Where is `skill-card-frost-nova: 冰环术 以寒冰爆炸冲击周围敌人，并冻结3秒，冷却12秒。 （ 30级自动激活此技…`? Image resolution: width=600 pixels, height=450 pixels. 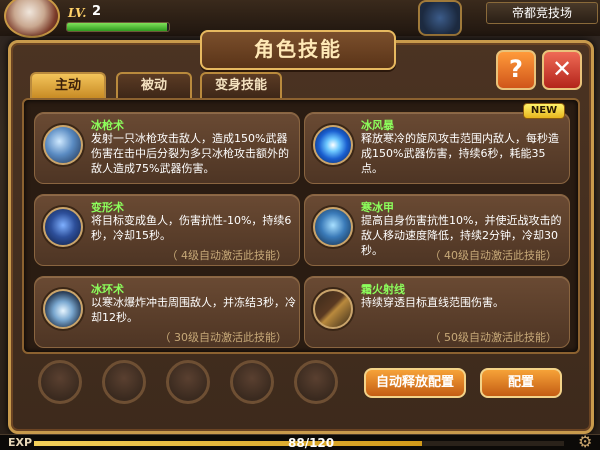 skill-card-frost-nova: 冰环术 以寒冰爆炸冲击周围敌人，并冻结3秒，冷却12秒。 （ 30级自动激活此技… is located at coordinates (167, 312).